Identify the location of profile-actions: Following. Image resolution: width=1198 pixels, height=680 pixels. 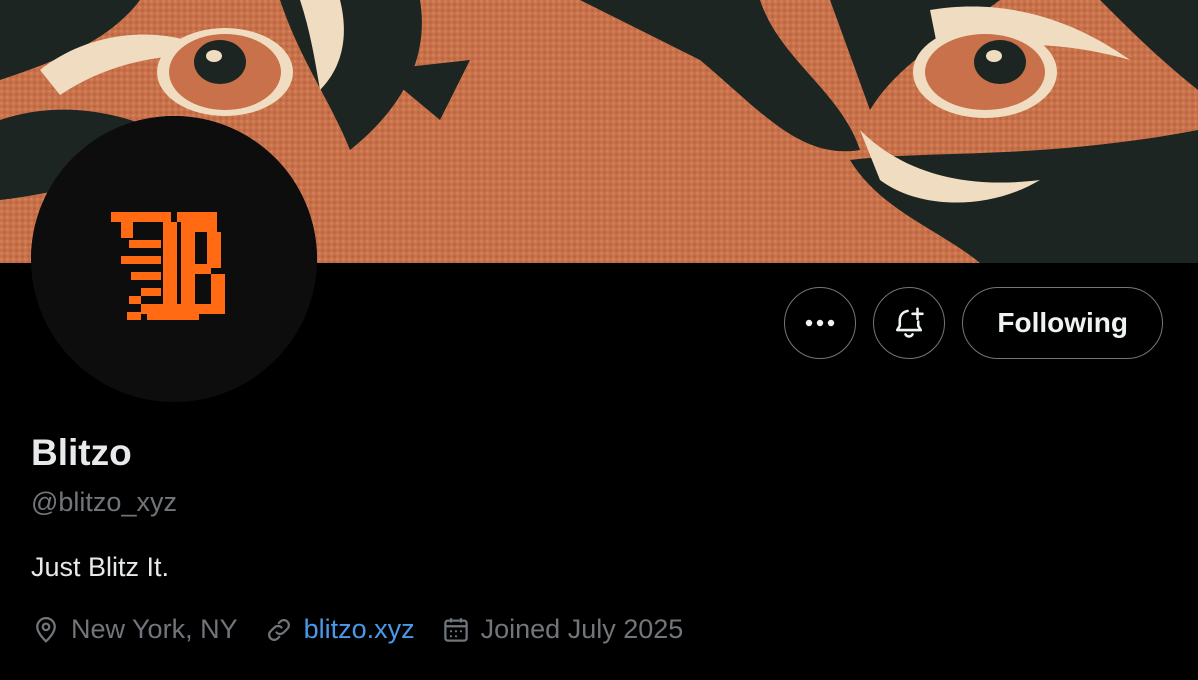
(973, 323).